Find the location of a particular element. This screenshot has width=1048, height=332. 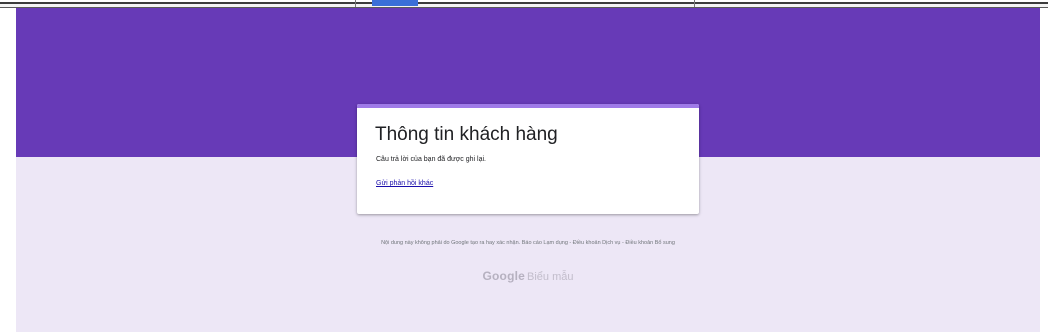

top-divider-right is located at coordinates (694, 3).